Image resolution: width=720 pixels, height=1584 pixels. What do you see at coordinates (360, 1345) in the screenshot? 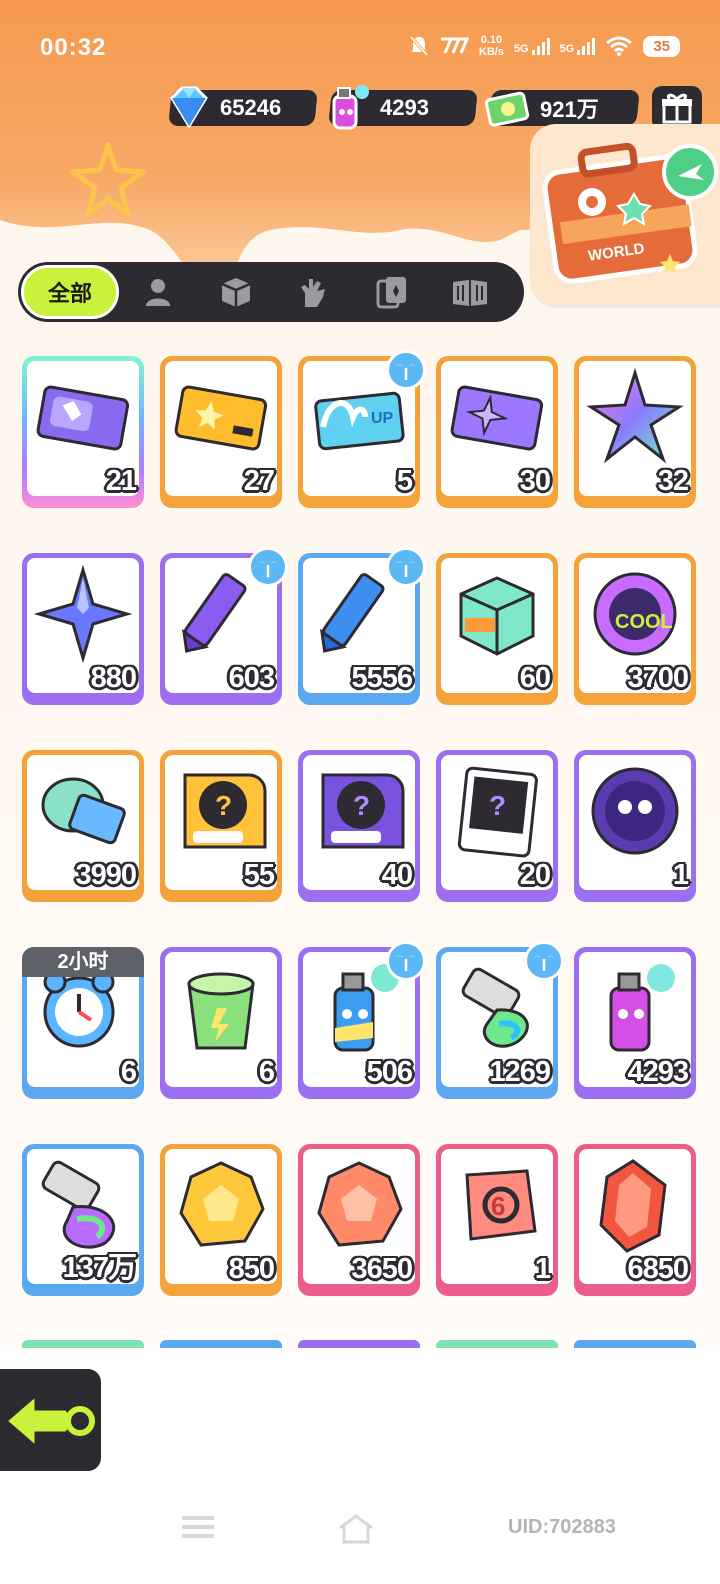
I see `next-row-peek` at bounding box center [360, 1345].